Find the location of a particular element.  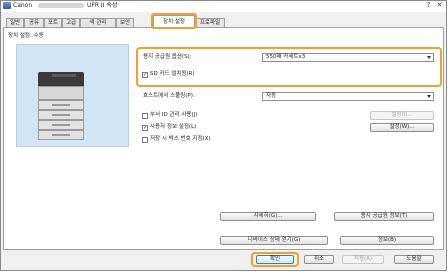

tab-advanced: 고급 is located at coordinates (71, 22).